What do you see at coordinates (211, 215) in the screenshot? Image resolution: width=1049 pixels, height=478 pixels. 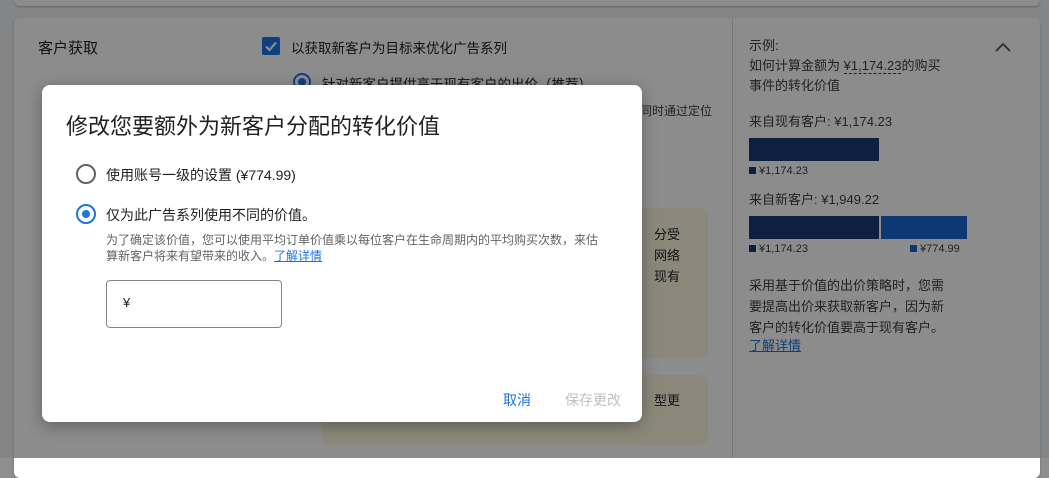 I see `custom-value-label: 仅为此广告系列使用不同的价值。` at bounding box center [211, 215].